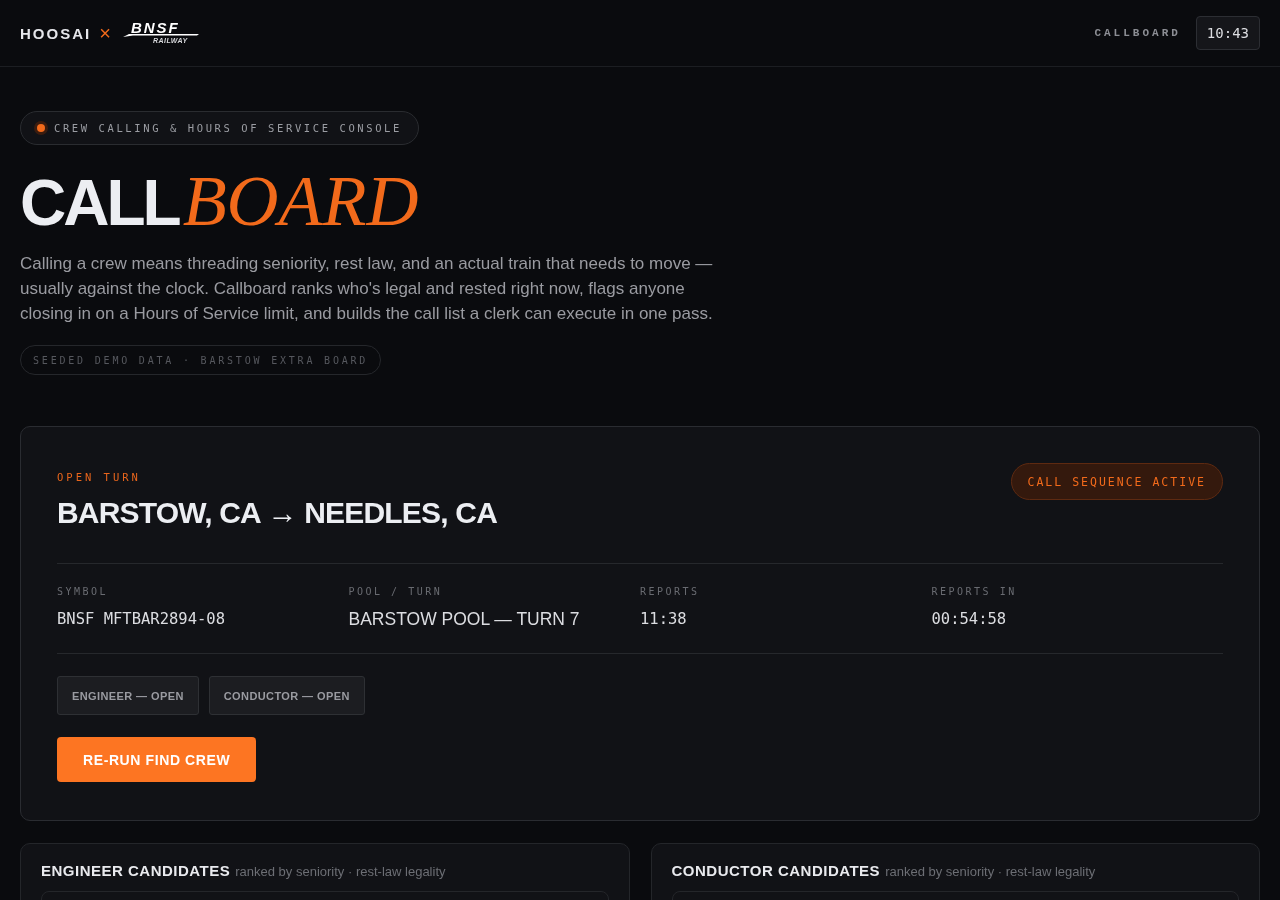 This screenshot has height=900, width=1280. Describe the element at coordinates (1137, 33) in the screenshot. I see `app-label: CALLBOARD` at that location.